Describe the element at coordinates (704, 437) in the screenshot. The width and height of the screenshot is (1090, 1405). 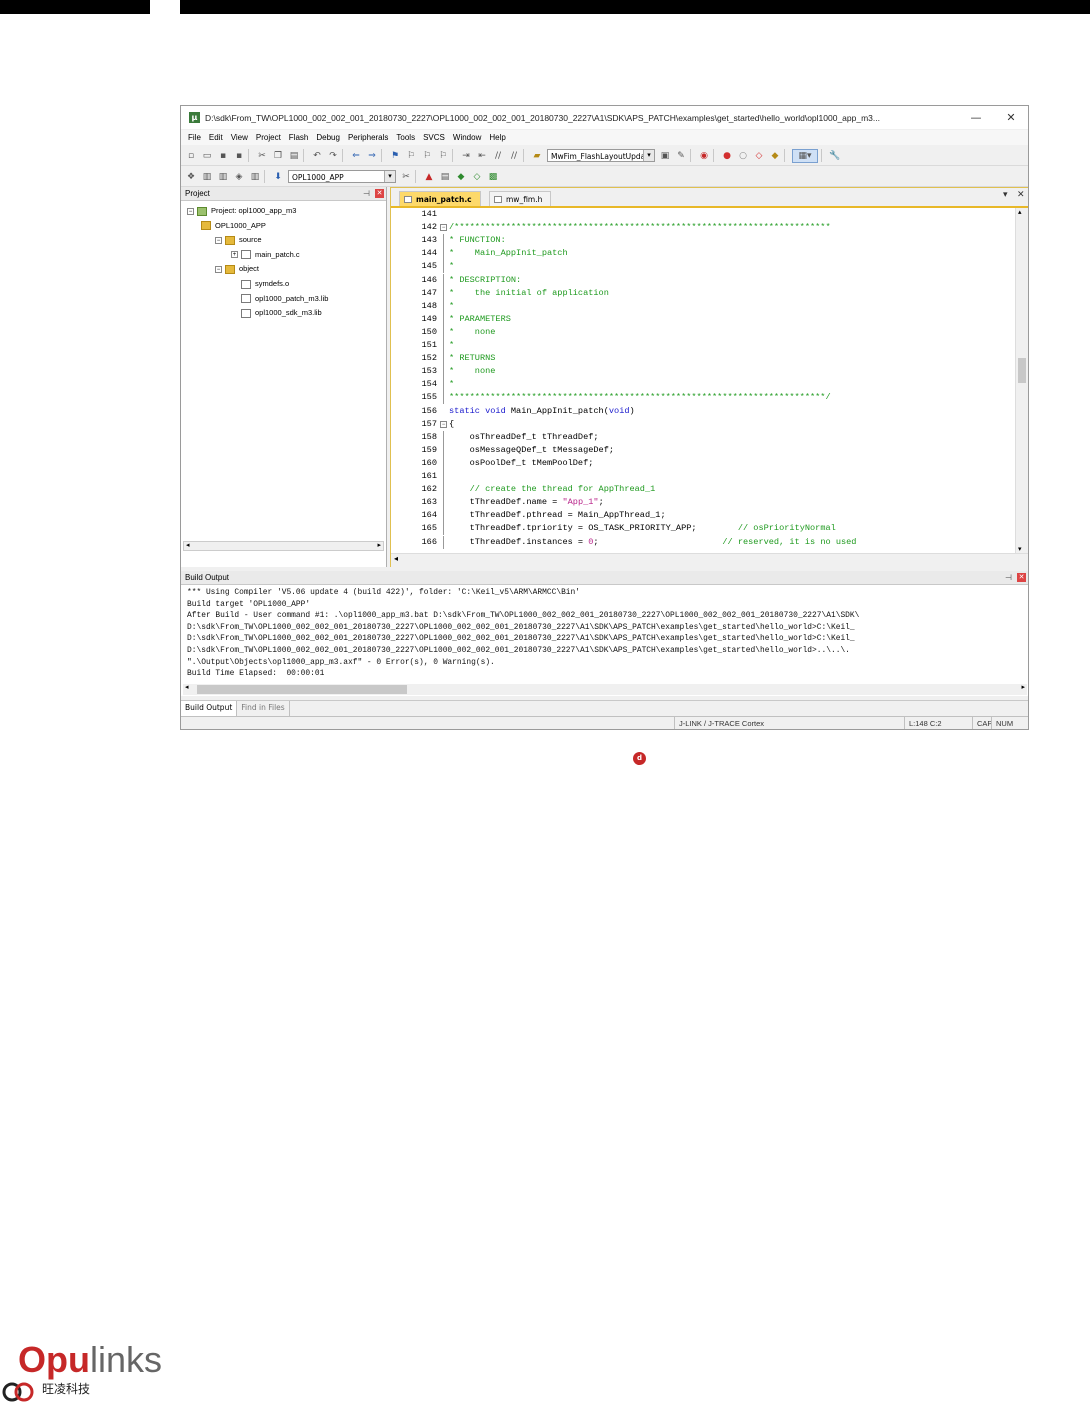
I see `code-line: 158 osThreadDef_t tThreadDef;` at that location.